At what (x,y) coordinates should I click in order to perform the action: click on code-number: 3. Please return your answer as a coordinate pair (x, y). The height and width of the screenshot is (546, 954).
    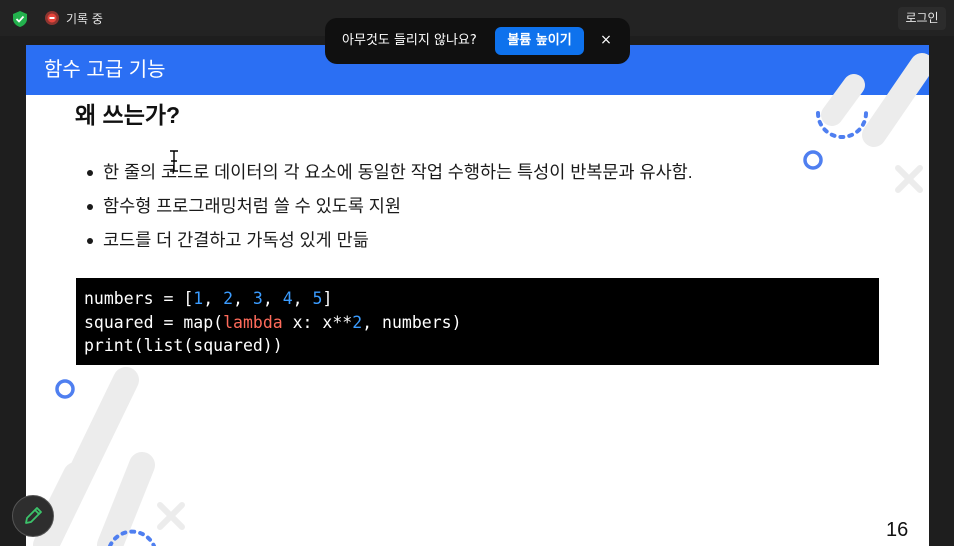
    Looking at the image, I should click on (257, 298).